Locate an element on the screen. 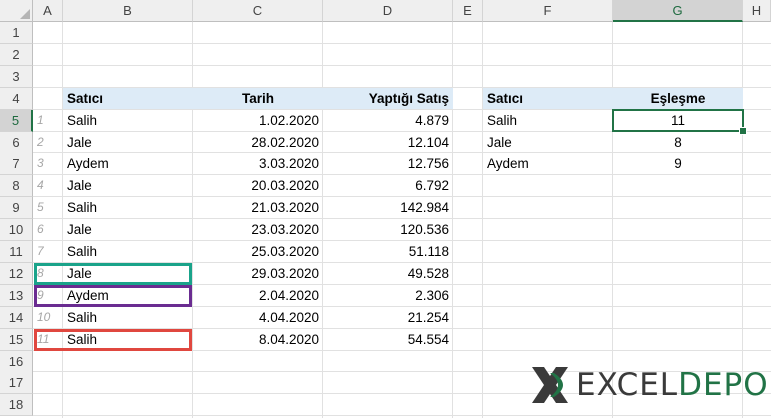 The height and width of the screenshot is (418, 771). cell-lookup-seller: Salih is located at coordinates (548, 120).